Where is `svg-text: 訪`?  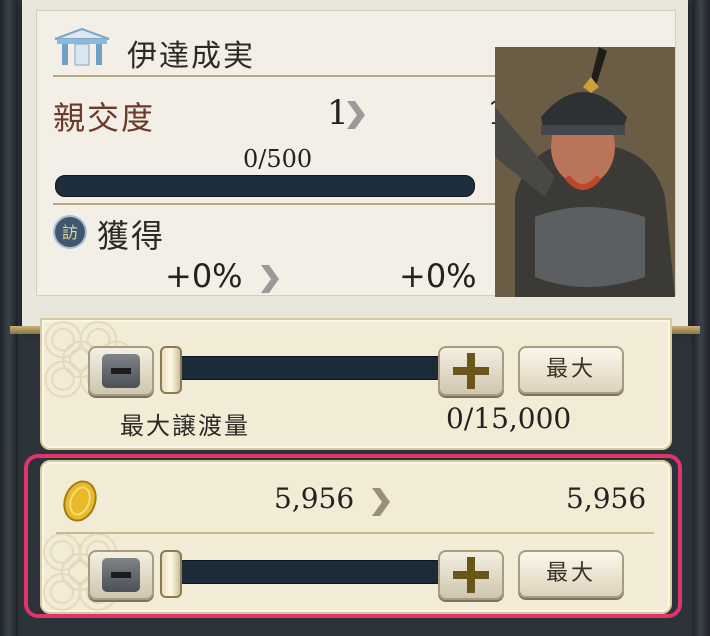
svg-text: 訪 is located at coordinates (70, 232).